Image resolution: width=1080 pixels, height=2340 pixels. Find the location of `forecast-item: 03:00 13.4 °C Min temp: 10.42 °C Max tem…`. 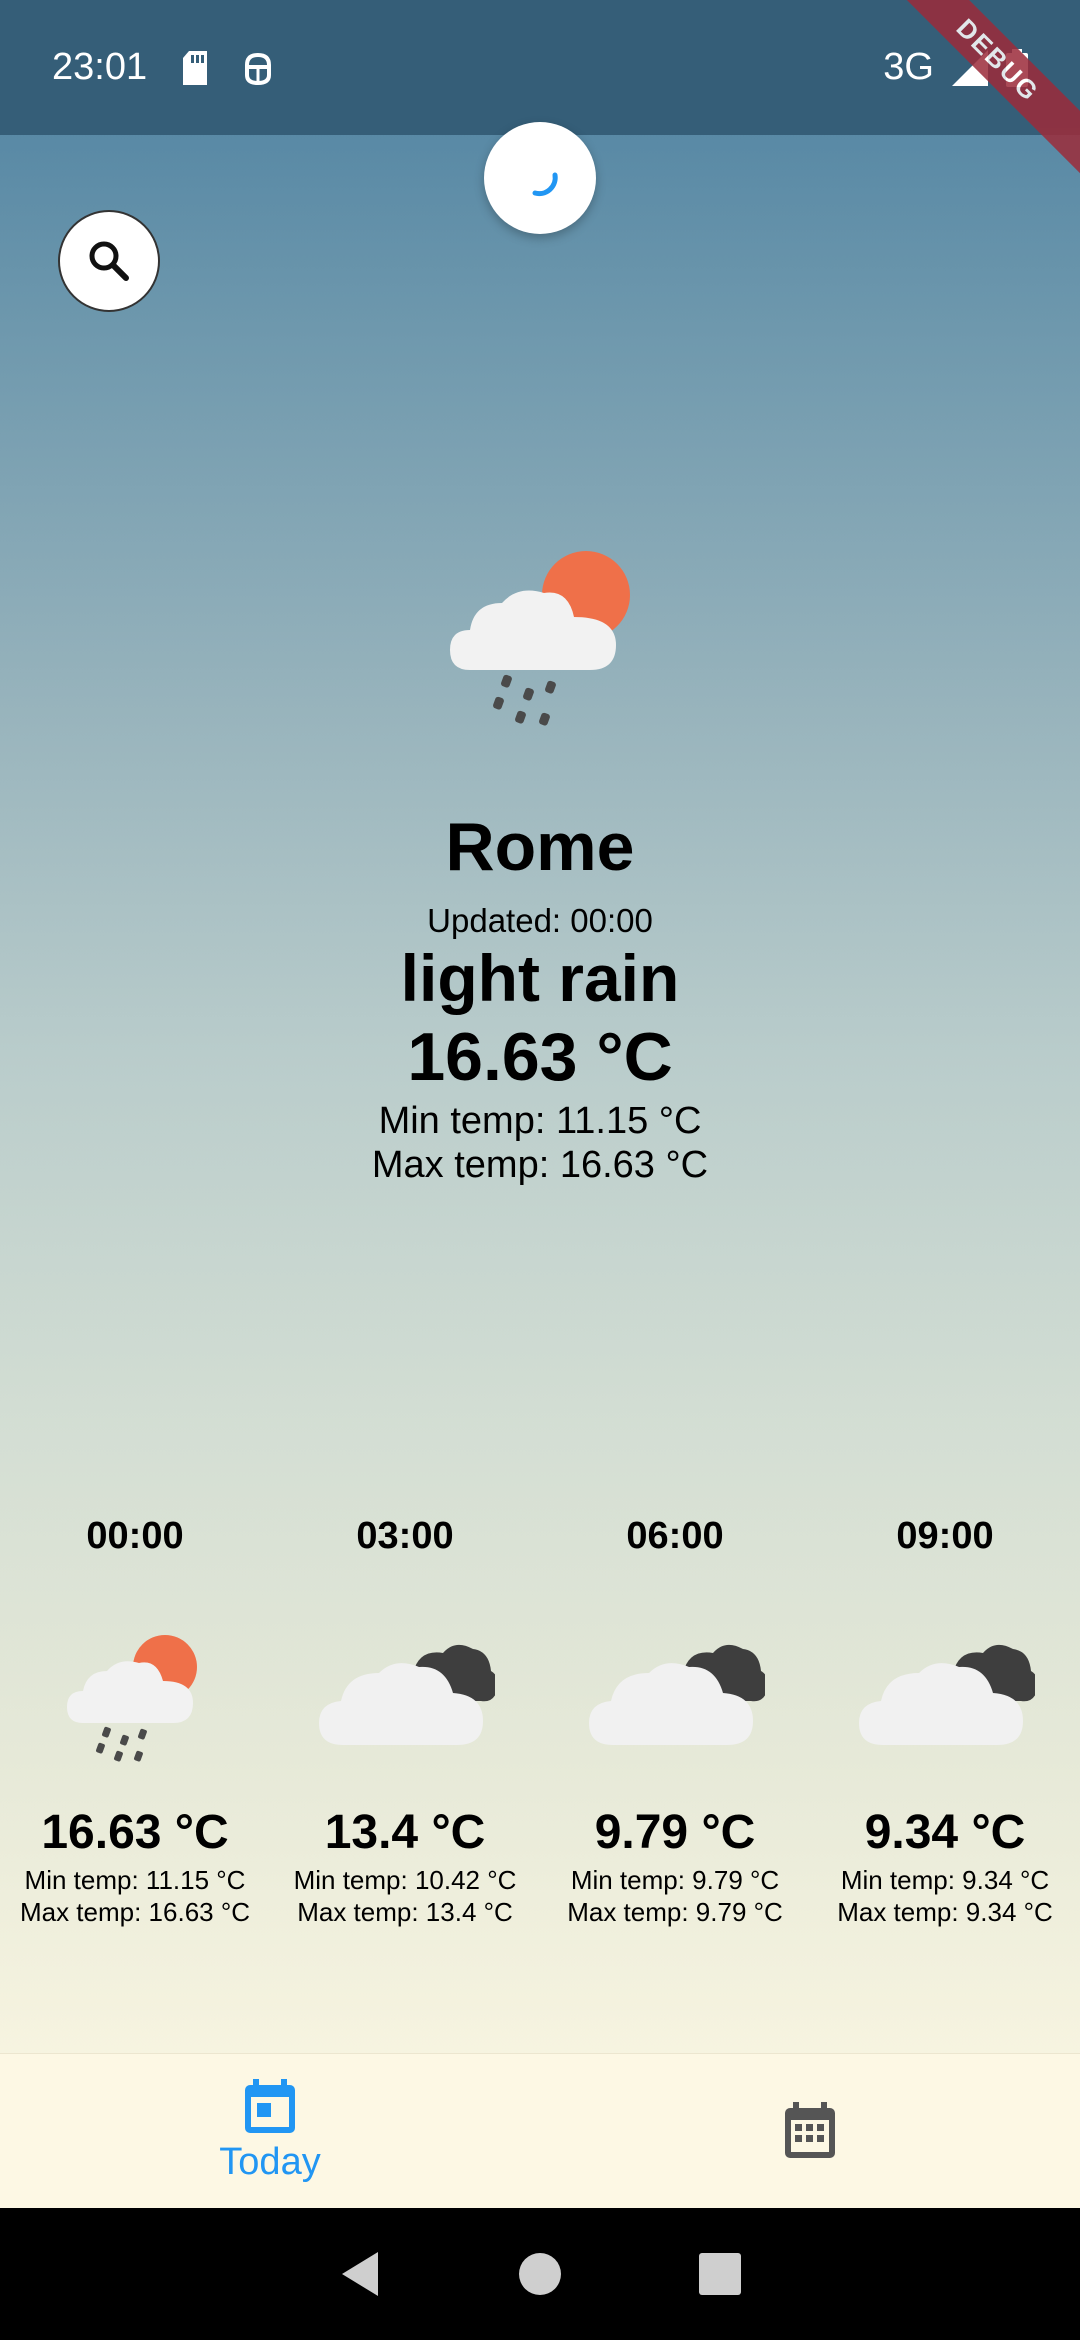

forecast-item: 03:00 13.4 °C Min temp: 10.42 °C Max tem… is located at coordinates (405, 1725).